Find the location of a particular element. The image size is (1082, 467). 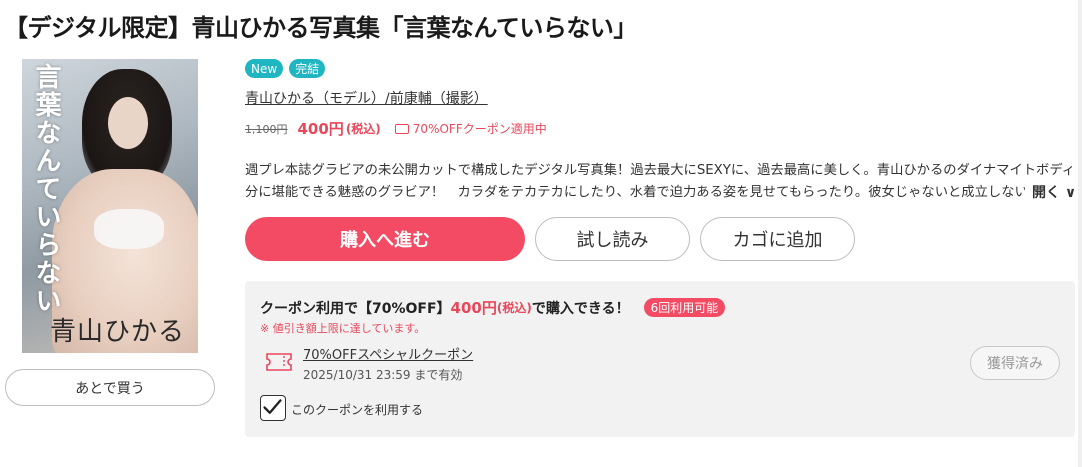

trial-read-button: 試し読み is located at coordinates (612, 239).